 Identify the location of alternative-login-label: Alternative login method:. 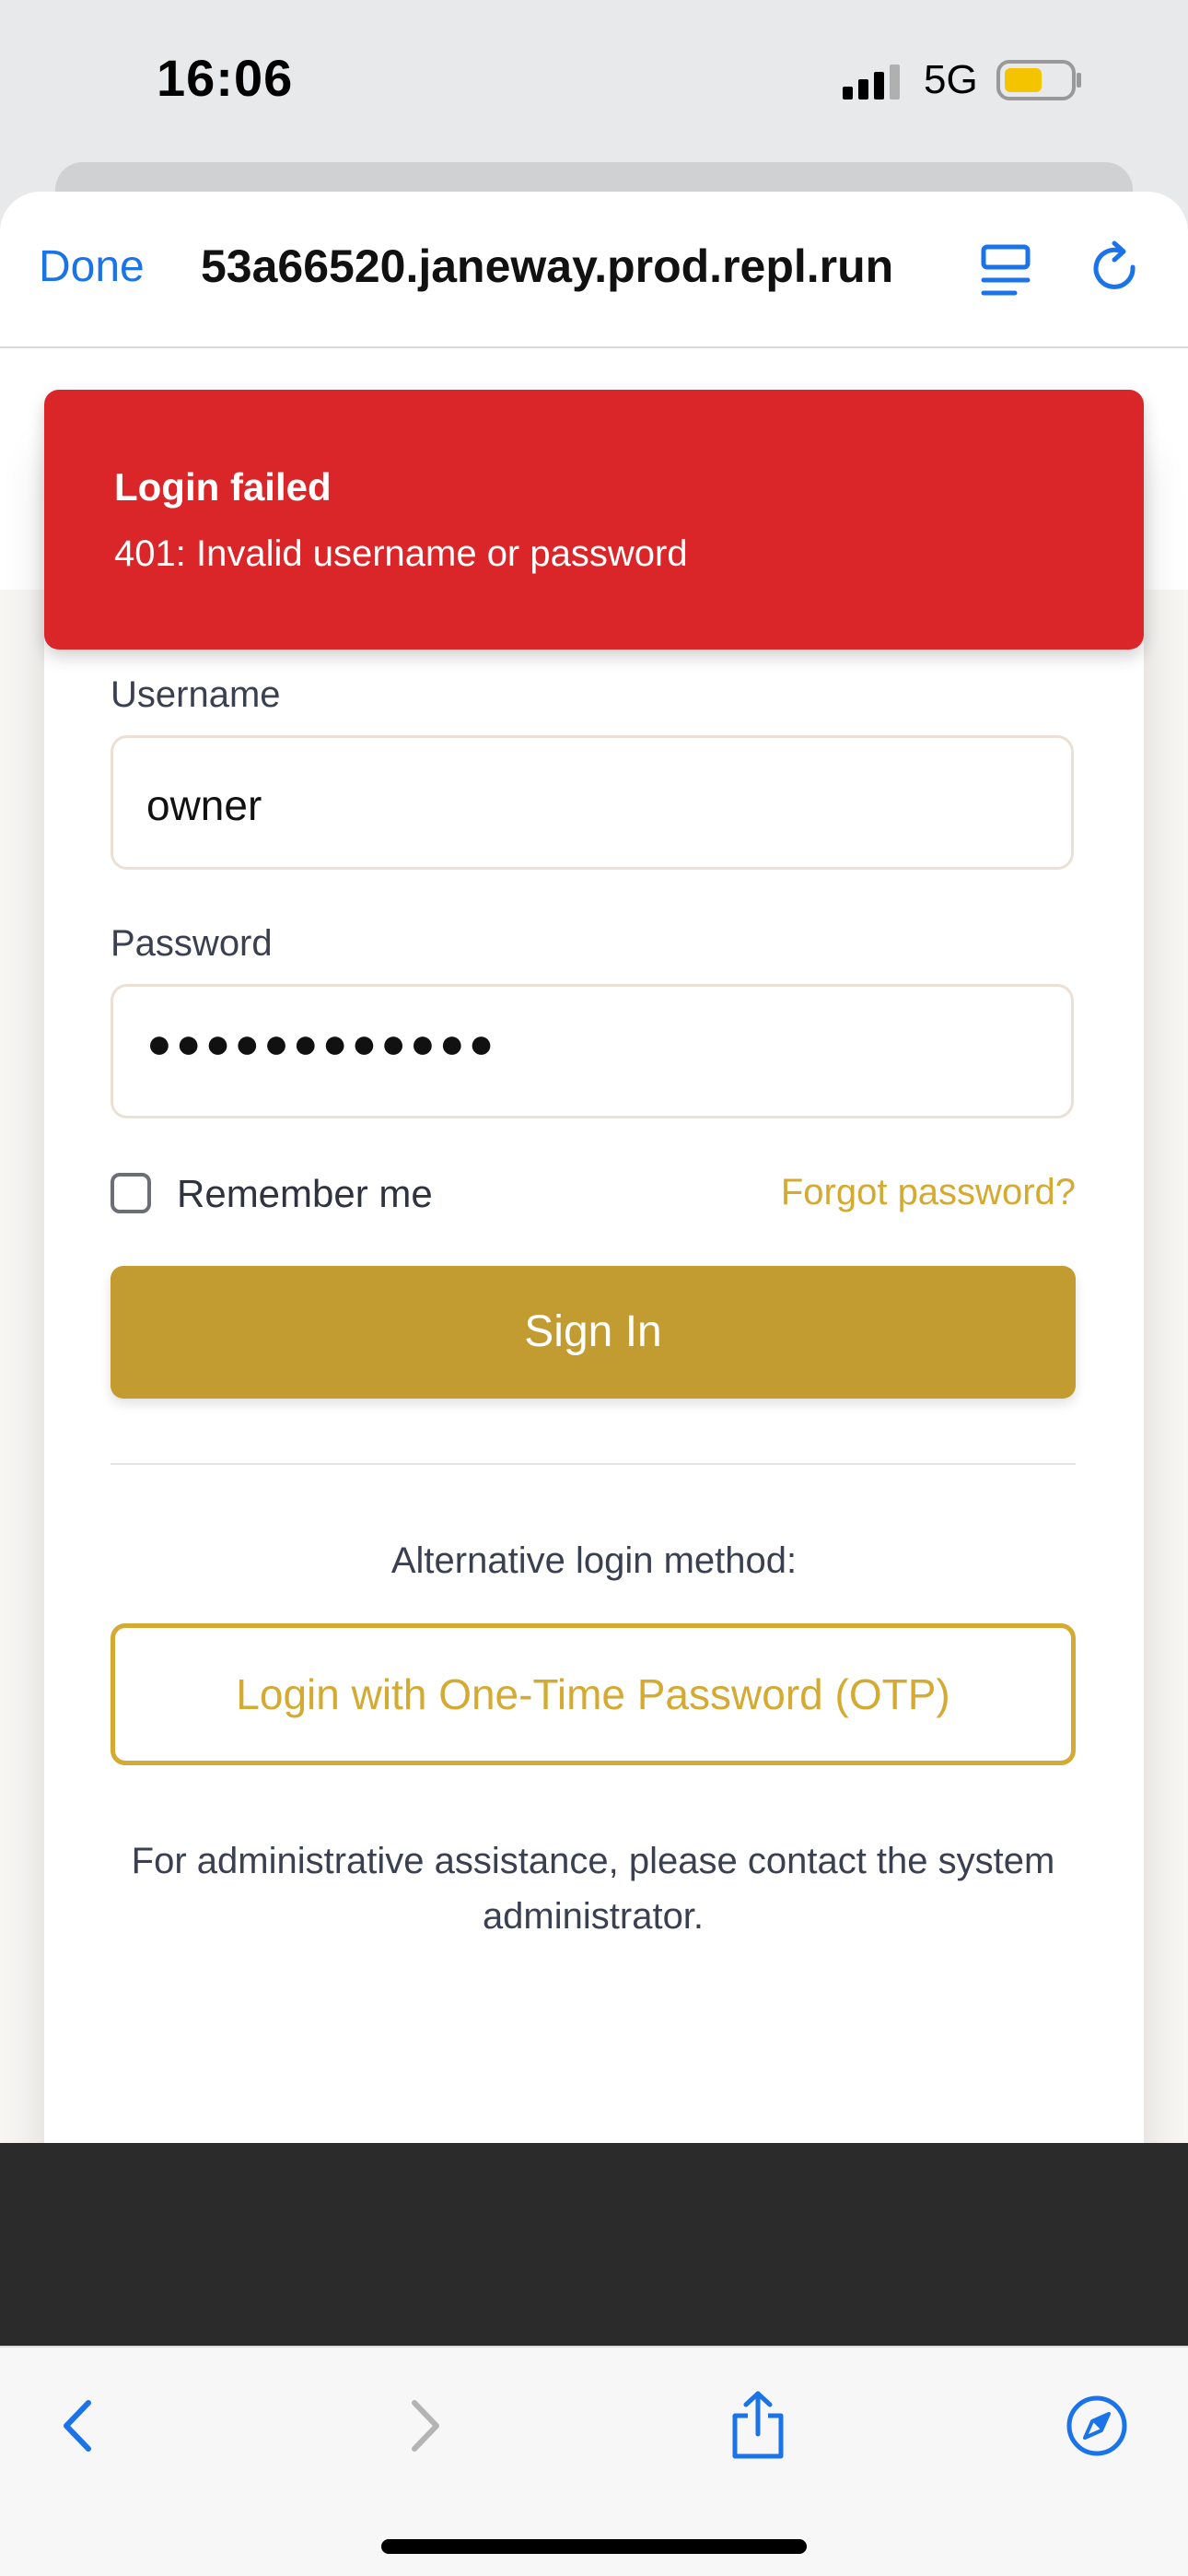
(594, 1560).